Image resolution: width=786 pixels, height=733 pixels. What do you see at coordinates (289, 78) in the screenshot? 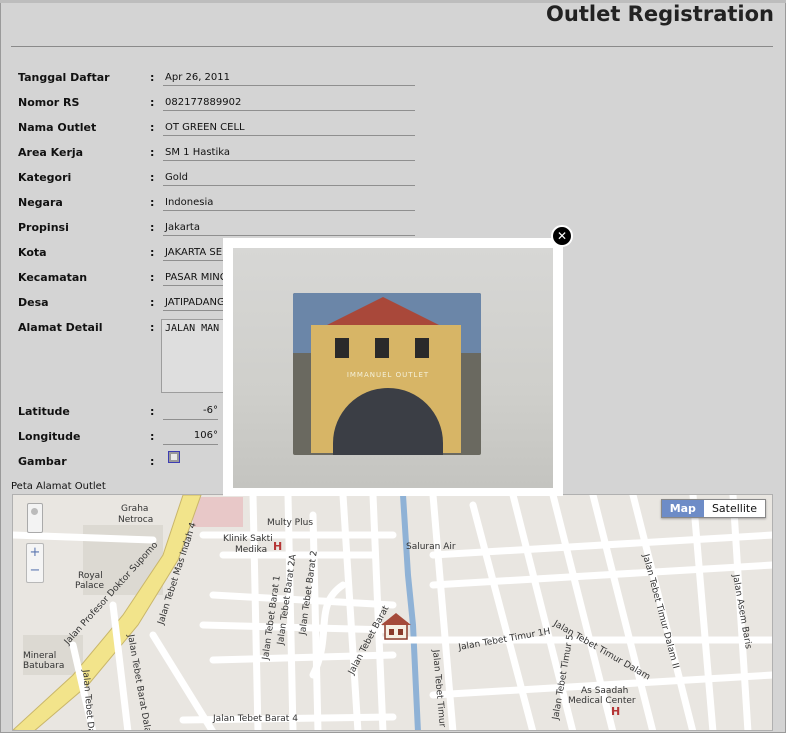
I see `field-value: Apr 26, 2011` at bounding box center [289, 78].